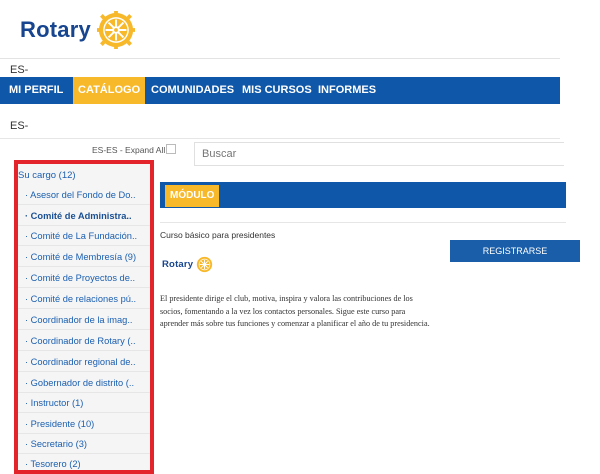 The height and width of the screenshot is (474, 600). Describe the element at coordinates (19, 126) in the screenshot. I see `language-code-secondary: ES-` at that location.